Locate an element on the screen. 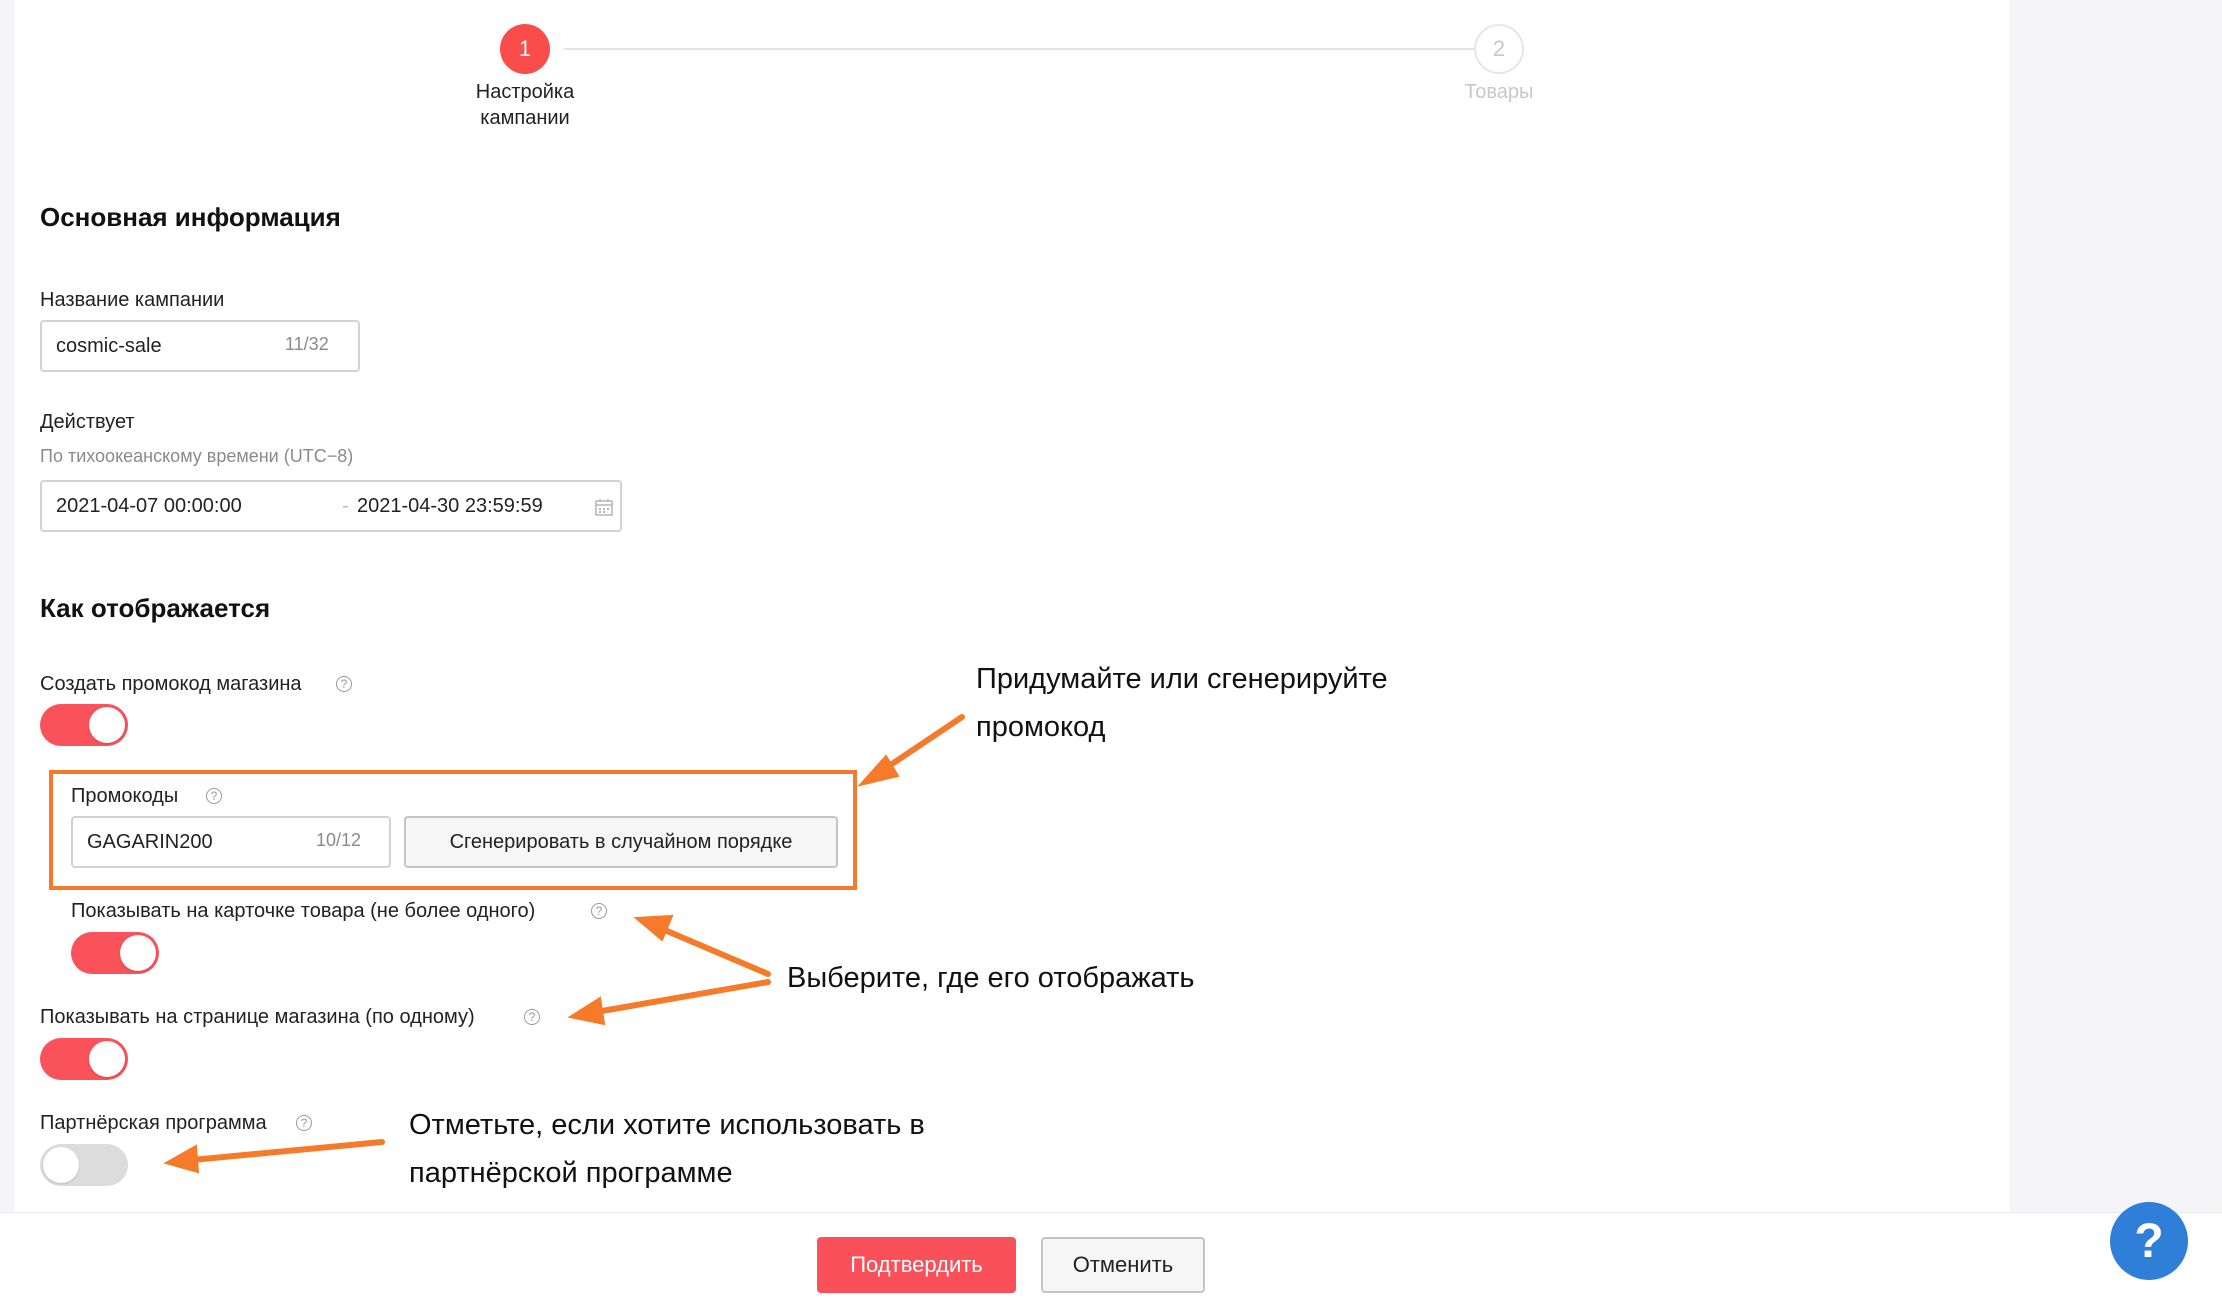  annotation-arrows is located at coordinates (564, 944).